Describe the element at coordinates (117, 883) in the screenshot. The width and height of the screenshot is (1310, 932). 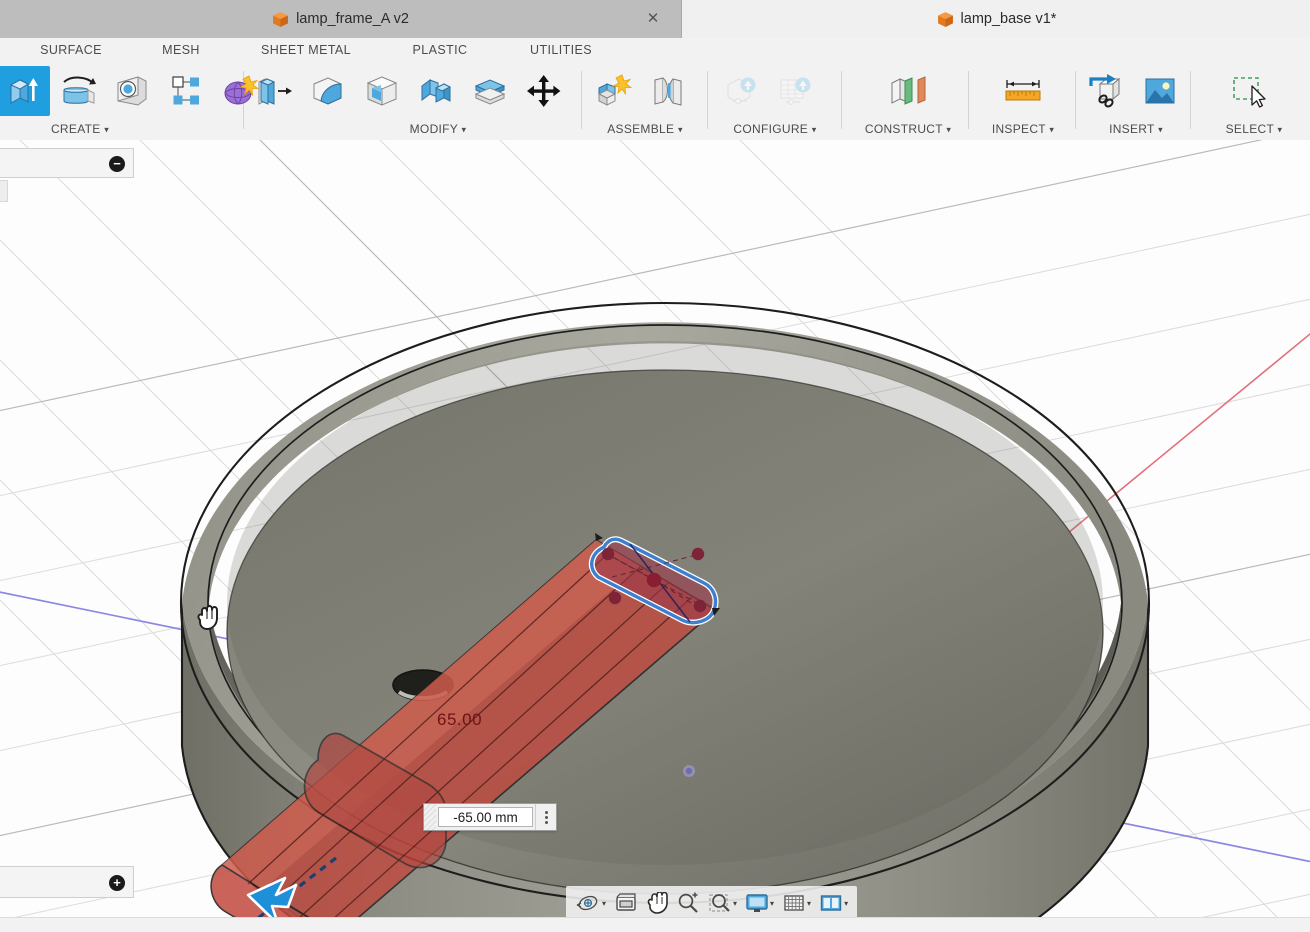
I see `timeline-add-button: +` at that location.